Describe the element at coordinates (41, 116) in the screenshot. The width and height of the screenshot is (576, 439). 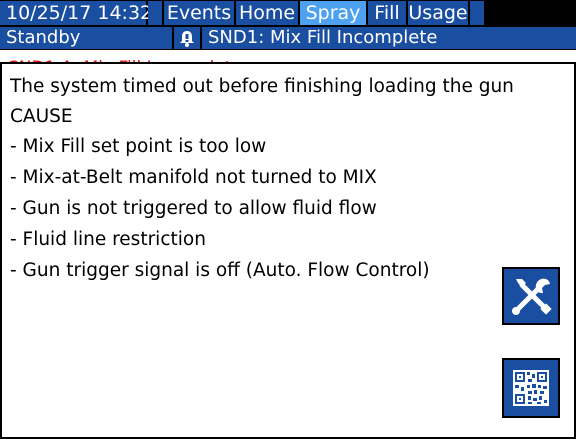
I see `cause-heading: CAUSE` at that location.